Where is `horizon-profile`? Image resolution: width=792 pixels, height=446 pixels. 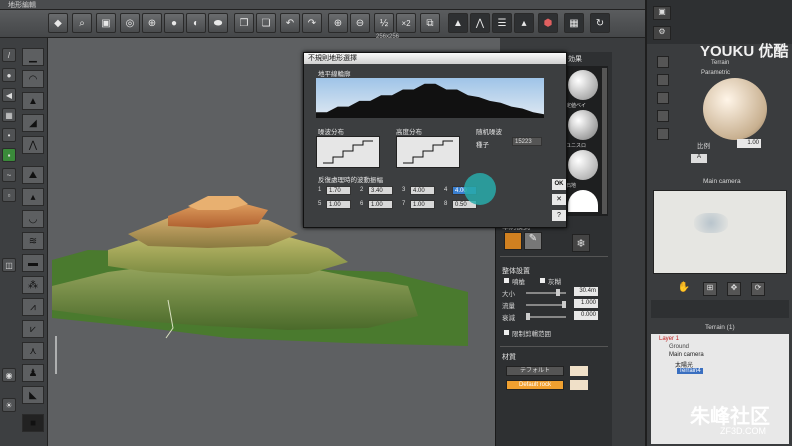
horizon-profile is located at coordinates (430, 98).